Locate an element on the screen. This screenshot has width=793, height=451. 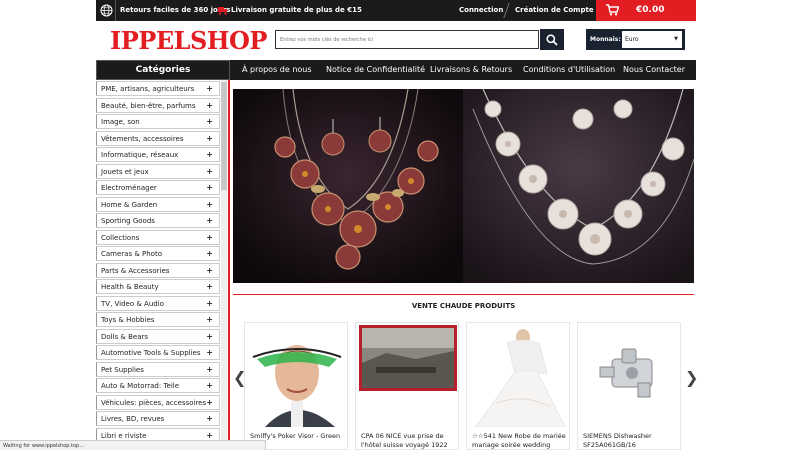
search-icon is located at coordinates (552, 40).